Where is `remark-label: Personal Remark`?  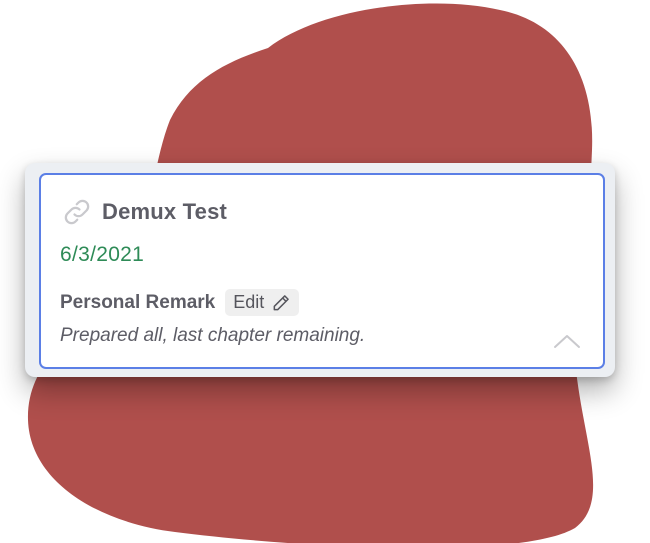 remark-label: Personal Remark is located at coordinates (138, 302).